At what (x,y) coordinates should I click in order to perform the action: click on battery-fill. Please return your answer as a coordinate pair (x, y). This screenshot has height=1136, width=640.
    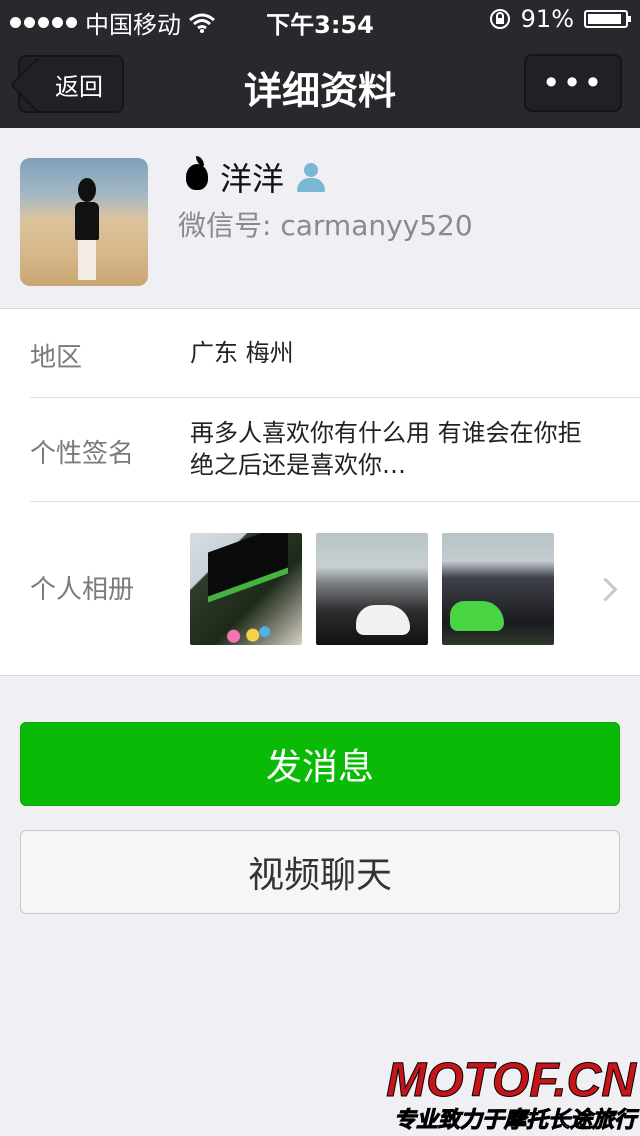
    Looking at the image, I should click on (604, 19).